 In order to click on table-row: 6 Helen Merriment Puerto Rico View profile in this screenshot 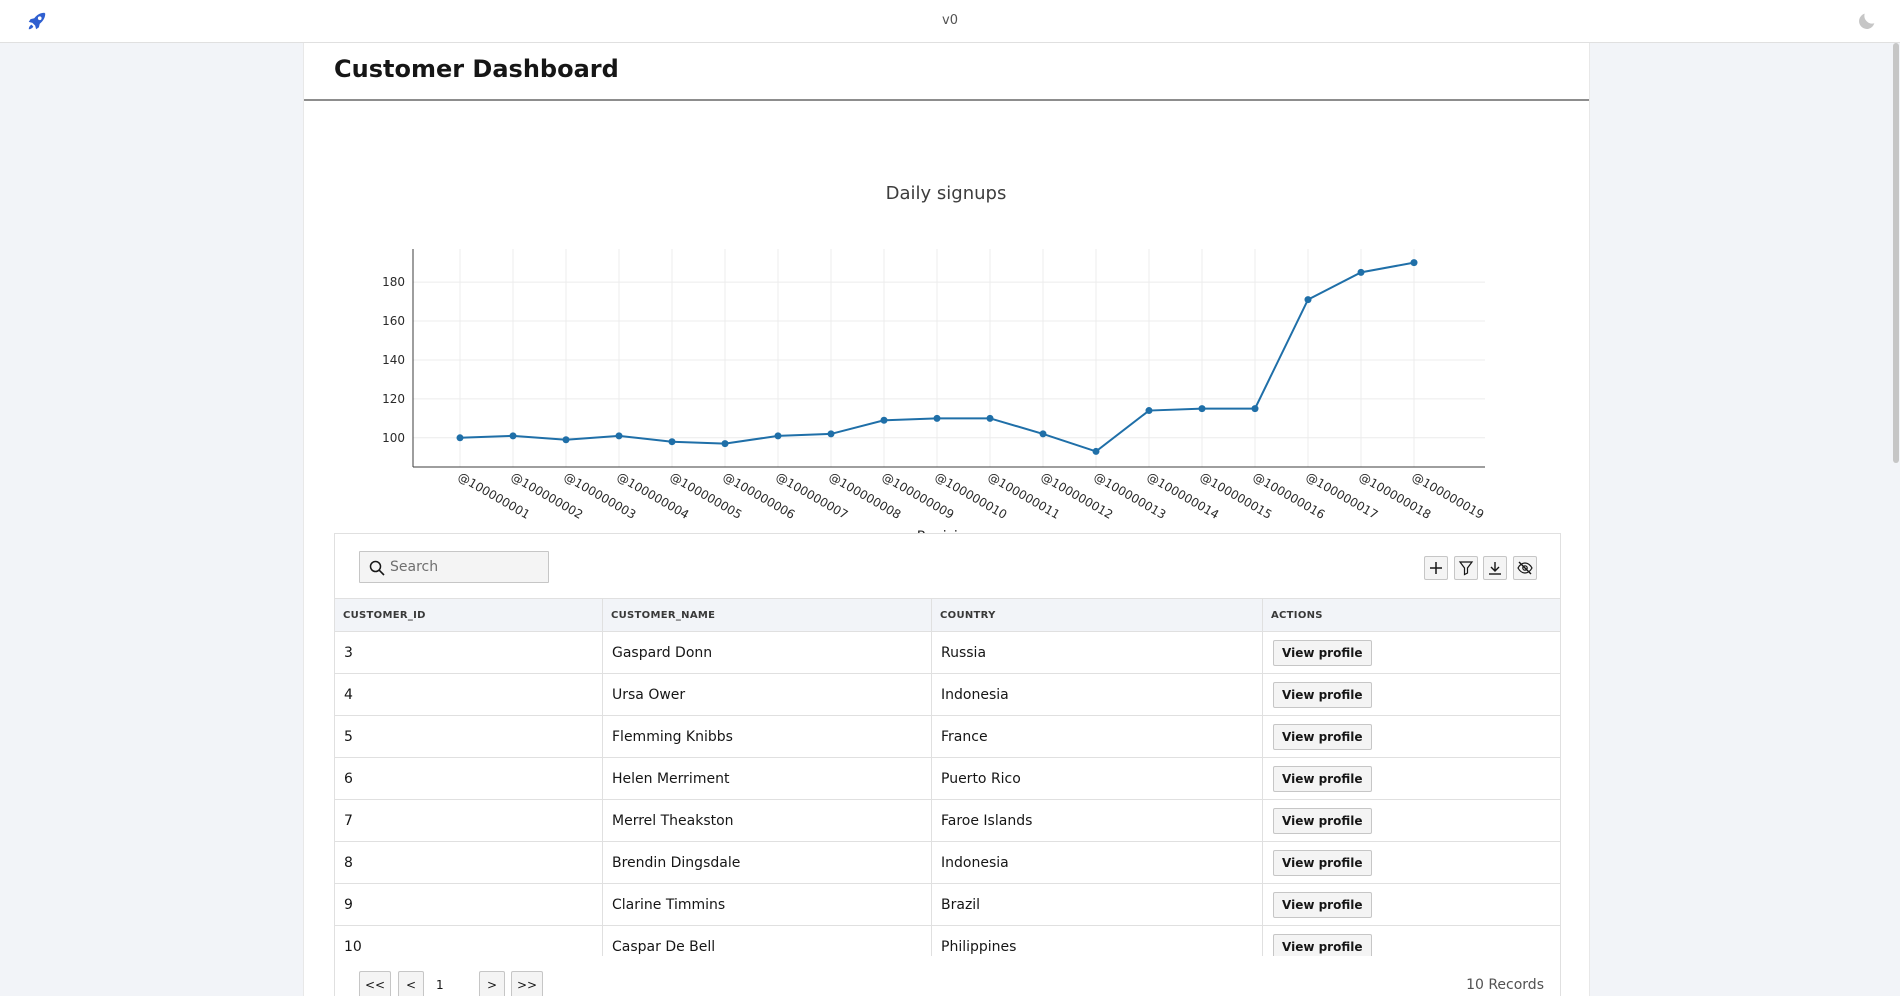, I will do `click(947, 779)`.